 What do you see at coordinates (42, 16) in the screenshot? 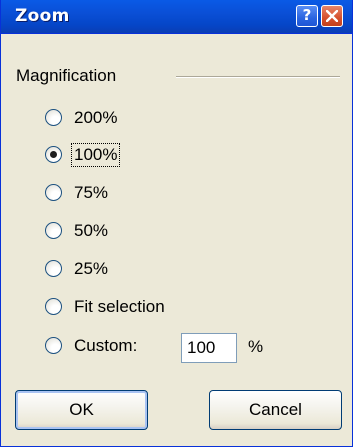
I see `window-title: Zoom` at bounding box center [42, 16].